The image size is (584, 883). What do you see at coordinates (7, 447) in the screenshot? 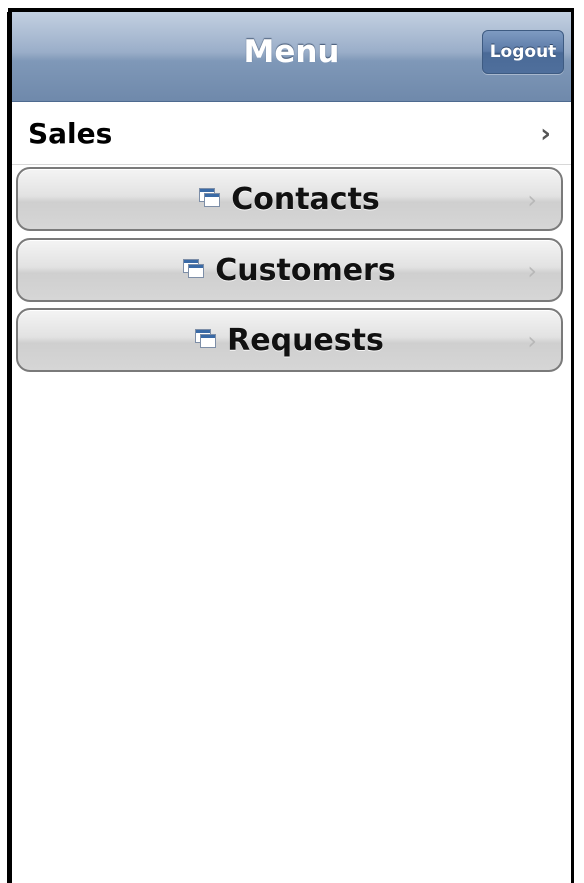
I see `frame-edge-line` at bounding box center [7, 447].